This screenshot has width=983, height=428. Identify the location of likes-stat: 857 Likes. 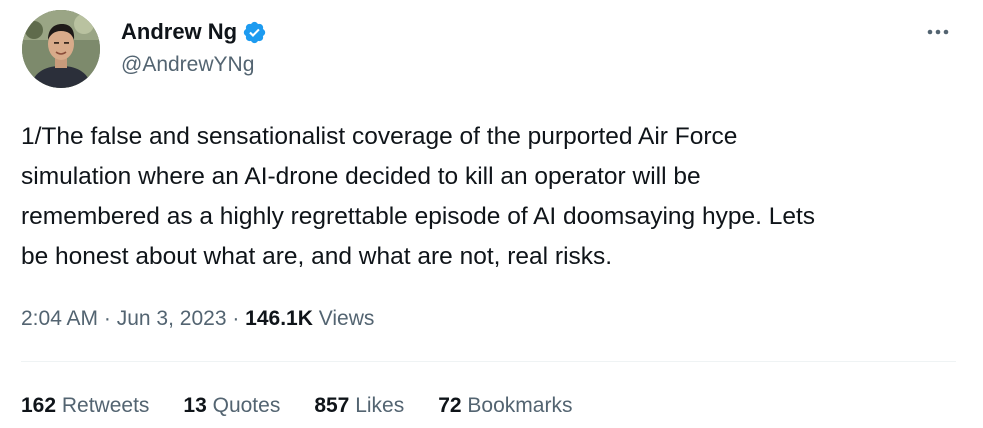
(359, 406).